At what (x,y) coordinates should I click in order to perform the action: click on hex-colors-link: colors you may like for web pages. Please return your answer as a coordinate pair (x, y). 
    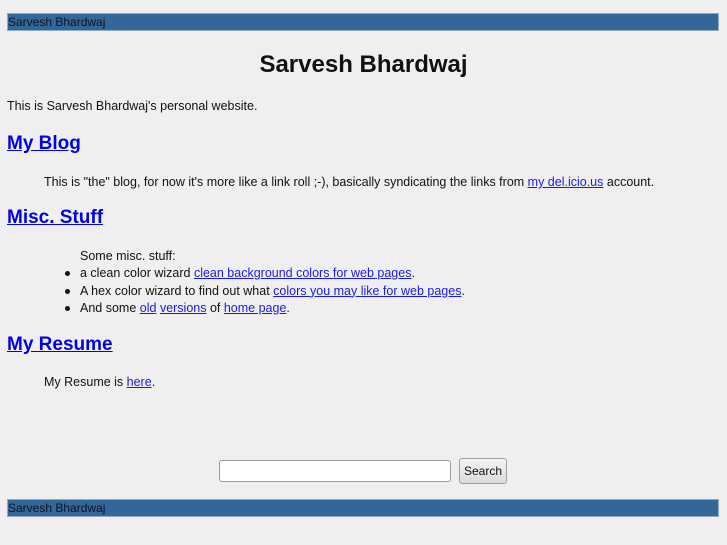
    Looking at the image, I should click on (367, 291).